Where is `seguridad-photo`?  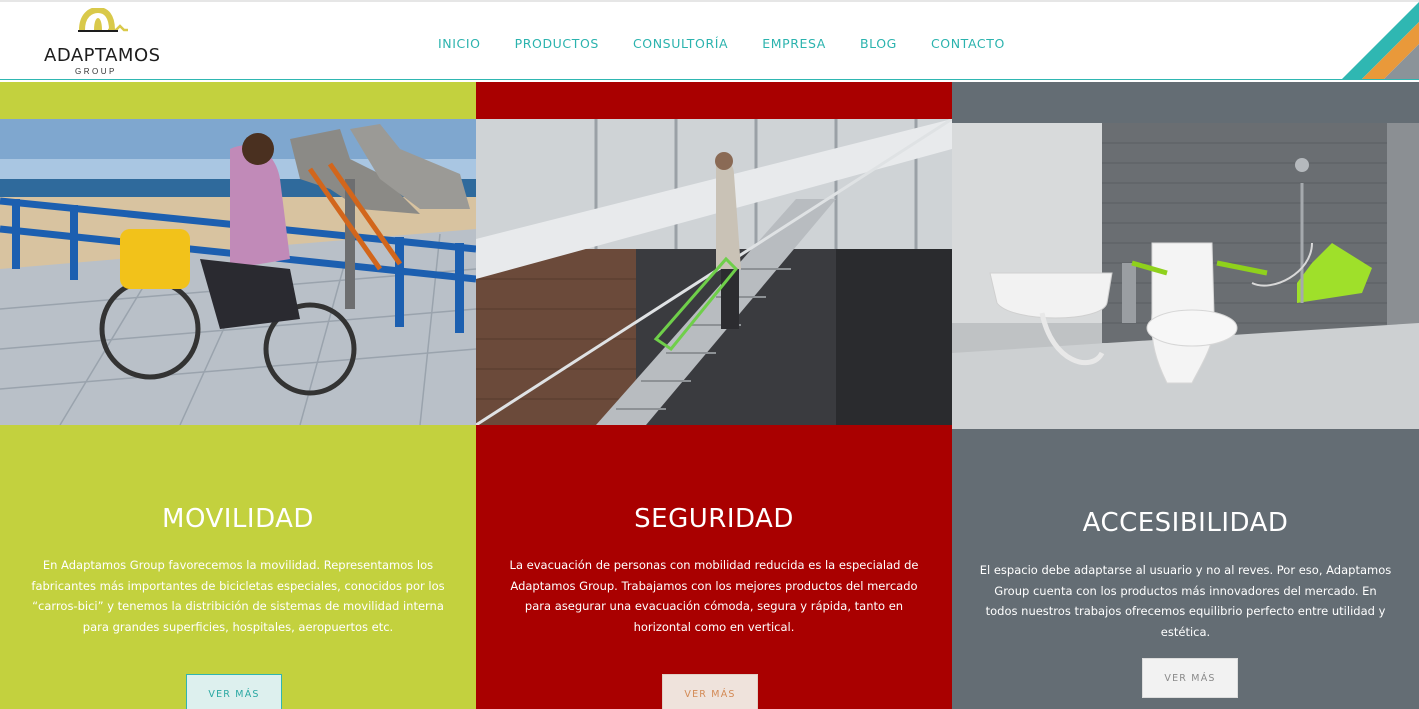
seguridad-photo is located at coordinates (714, 272).